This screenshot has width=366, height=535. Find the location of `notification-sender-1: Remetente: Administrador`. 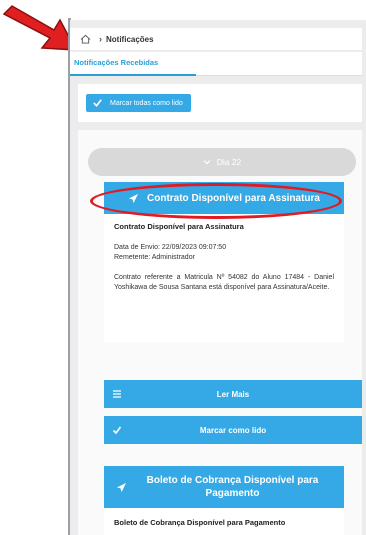

notification-sender-1: Remetente: Administrador is located at coordinates (154, 258).